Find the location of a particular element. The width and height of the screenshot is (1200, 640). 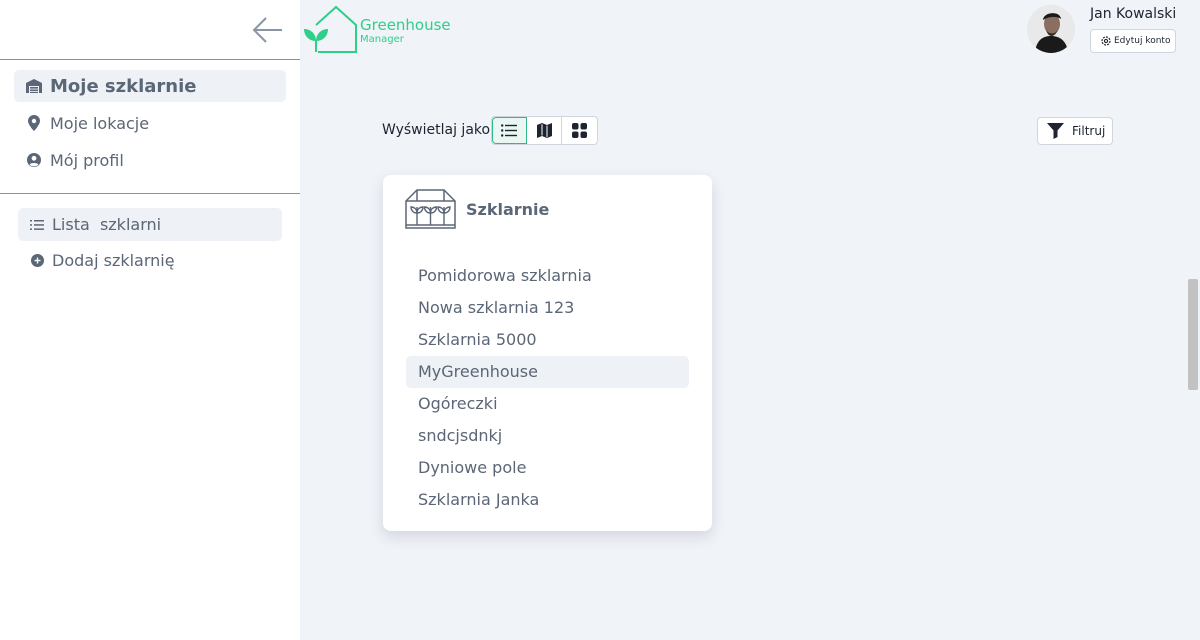

edit-account-button: Edytuj konto is located at coordinates (1133, 41).